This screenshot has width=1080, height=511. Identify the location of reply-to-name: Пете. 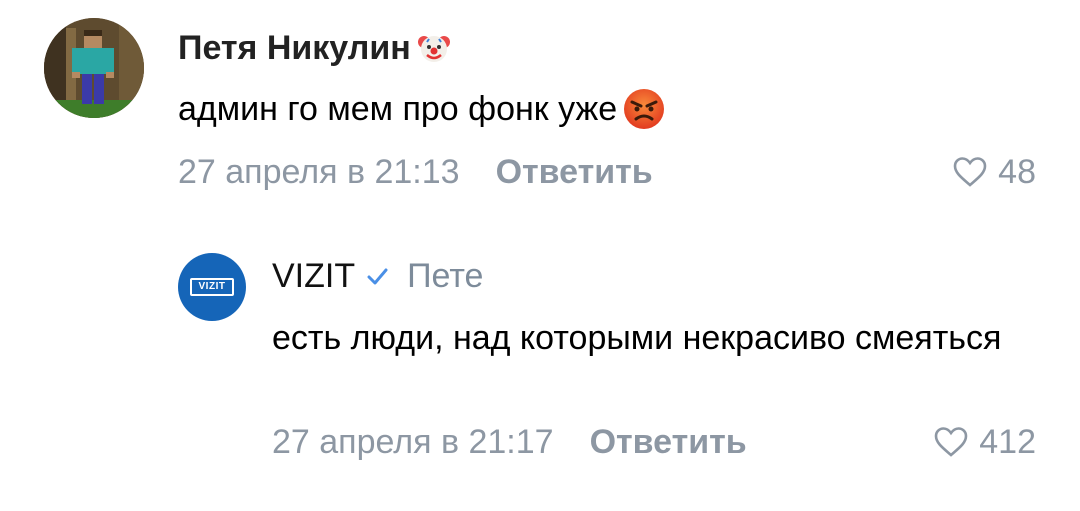
(445, 276).